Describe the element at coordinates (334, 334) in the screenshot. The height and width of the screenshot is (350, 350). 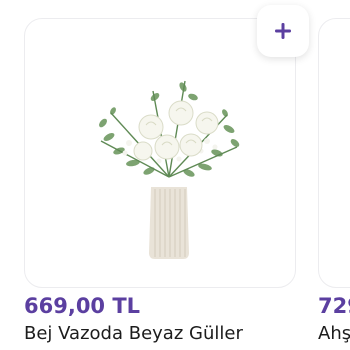
I see `product-title-next: Ahş` at that location.